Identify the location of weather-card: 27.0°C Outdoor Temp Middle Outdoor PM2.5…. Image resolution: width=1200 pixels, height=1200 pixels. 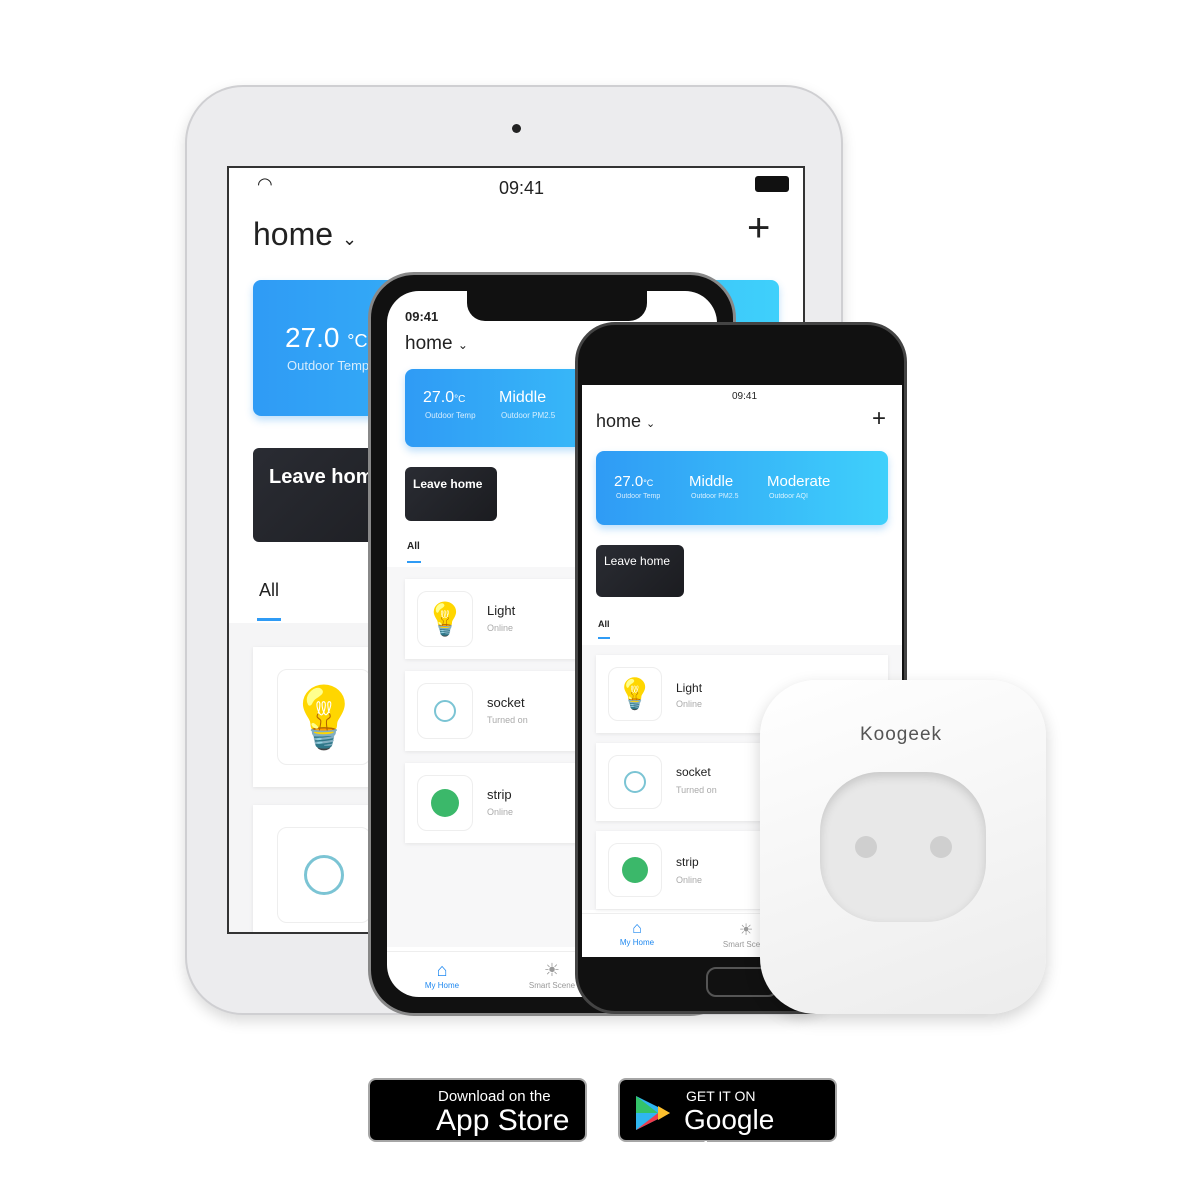
(742, 488).